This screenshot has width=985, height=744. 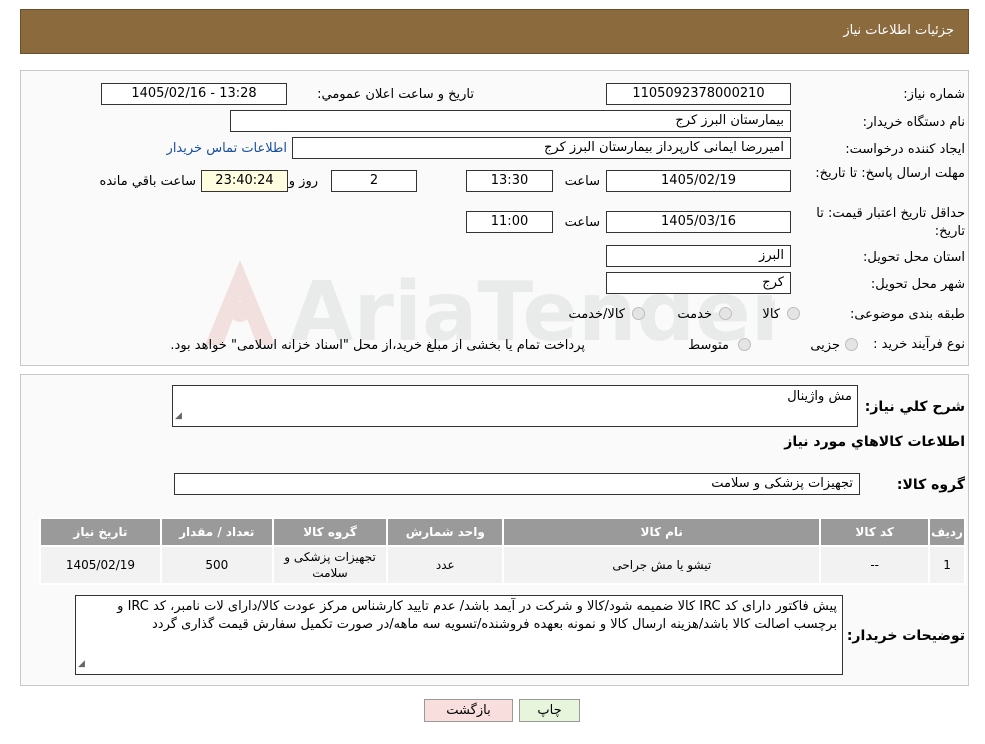 I want to click on col-goods-group: گروه کالا, so click(x=330, y=532).